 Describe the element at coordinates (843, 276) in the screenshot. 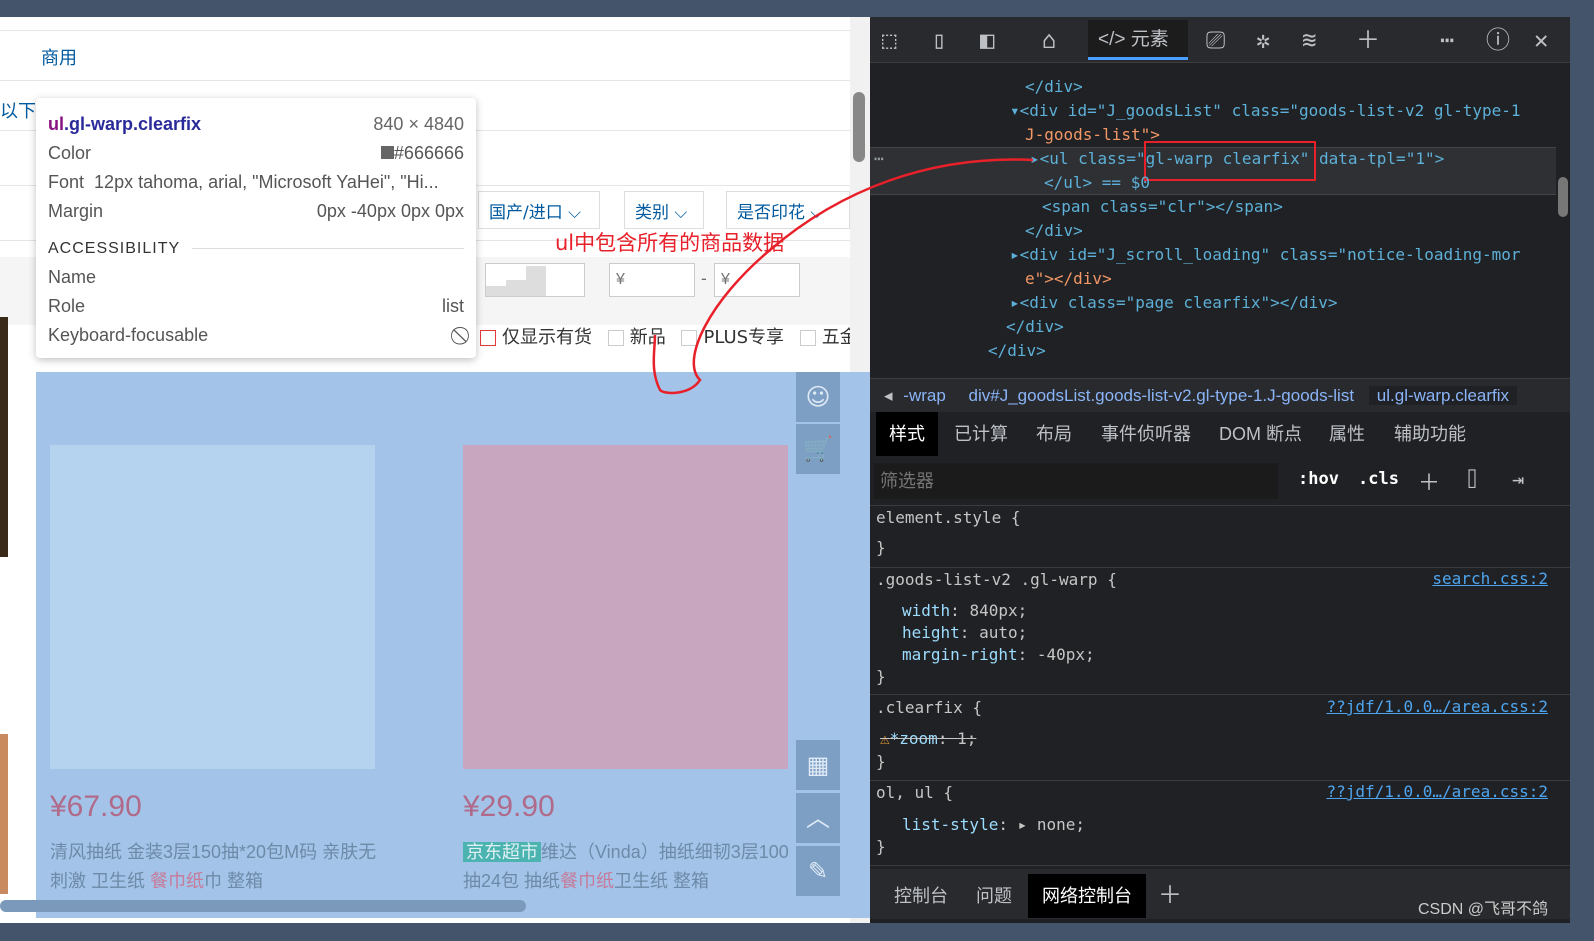

I see `annotation-arrow` at that location.